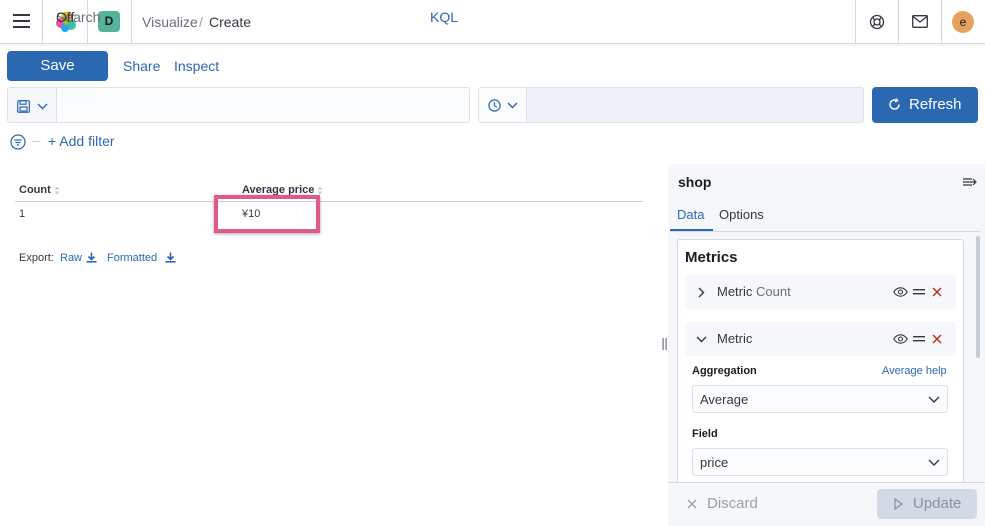  What do you see at coordinates (196, 66) in the screenshot?
I see `inspect-link: Inspect` at bounding box center [196, 66].